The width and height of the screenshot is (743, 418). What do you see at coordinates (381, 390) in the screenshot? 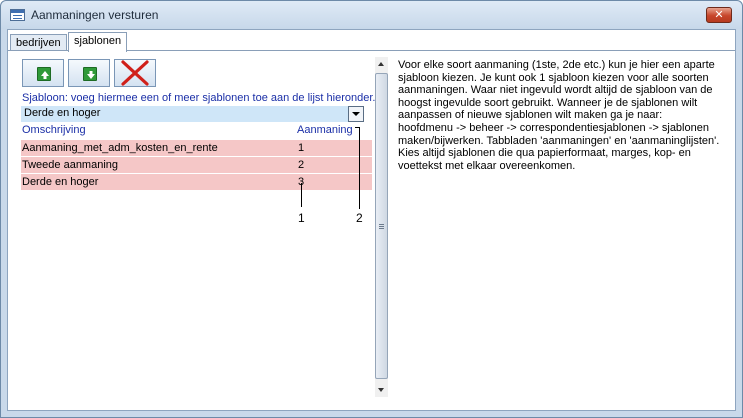
I see `scroll-down-icon` at bounding box center [381, 390].